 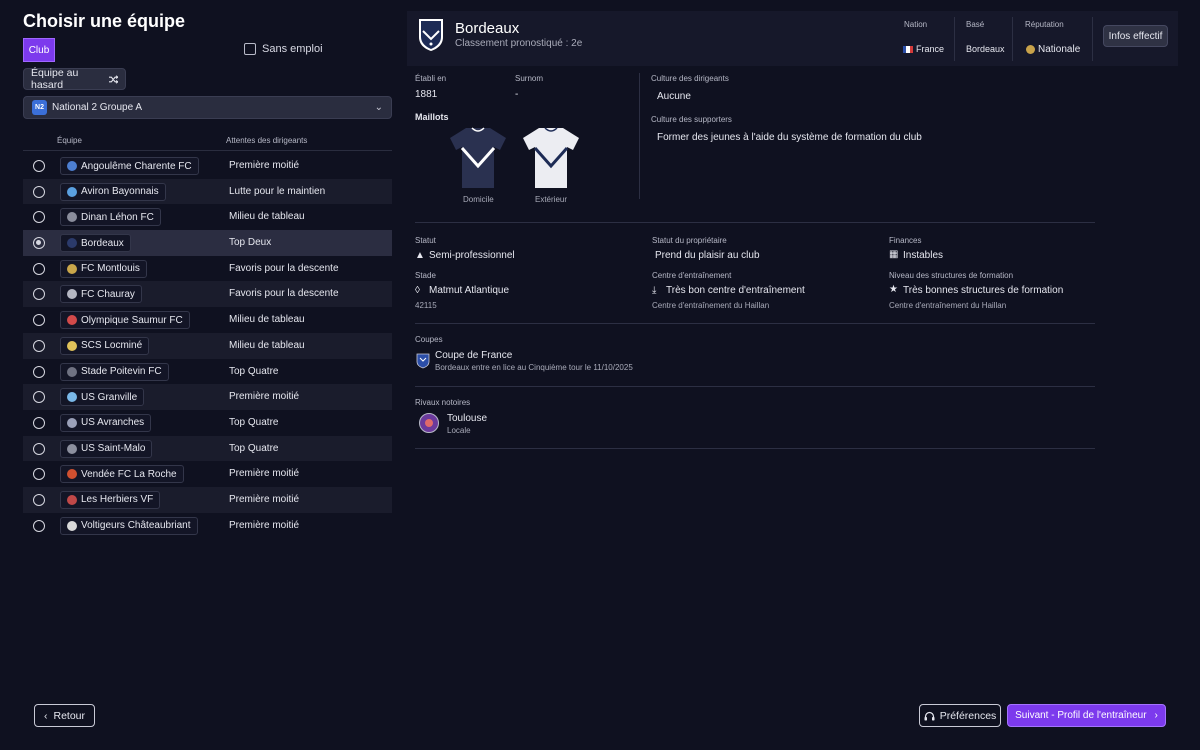 I want to click on stadium-icon: ◊, so click(x=417, y=290).